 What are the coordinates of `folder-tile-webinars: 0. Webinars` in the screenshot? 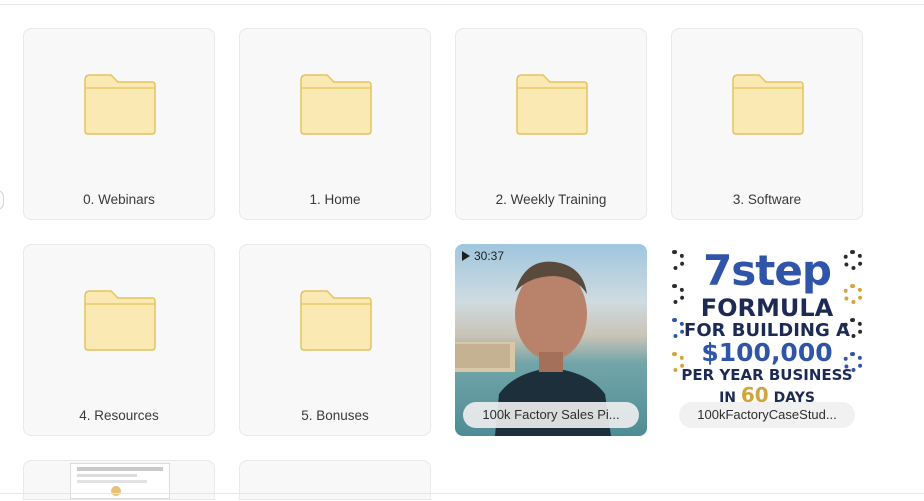 It's located at (119, 124).